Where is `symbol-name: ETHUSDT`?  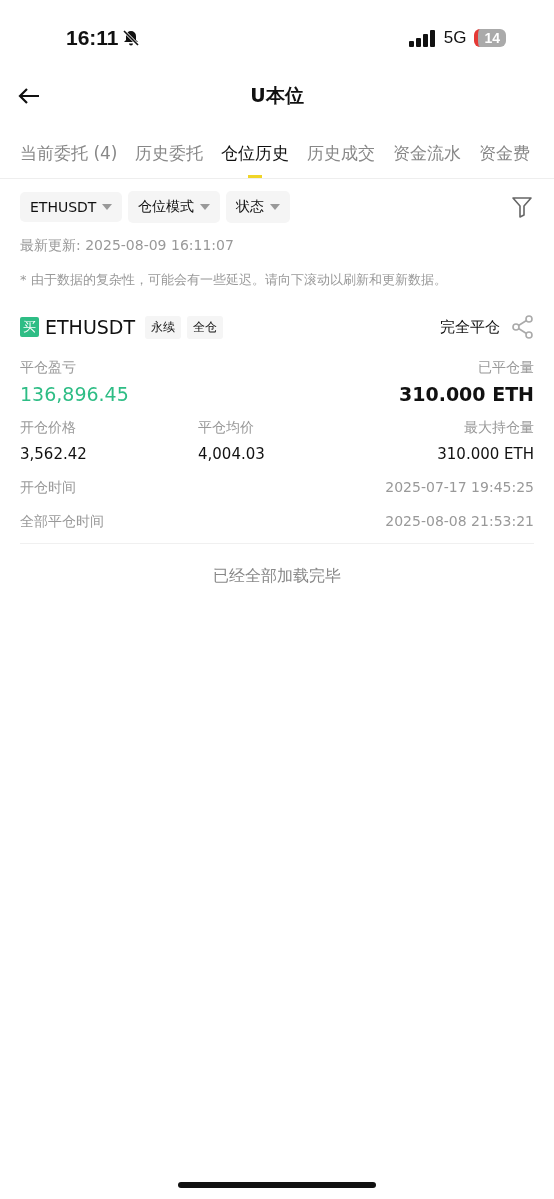
symbol-name: ETHUSDT is located at coordinates (90, 327).